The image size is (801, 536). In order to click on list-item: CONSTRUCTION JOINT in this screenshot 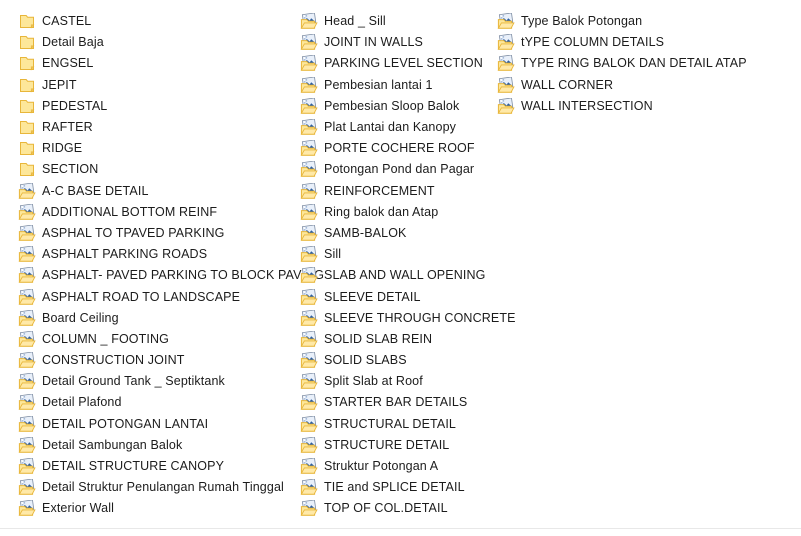, I will do `click(159, 360)`.